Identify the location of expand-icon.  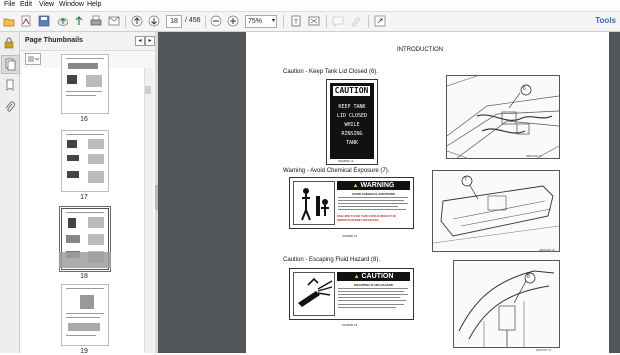
(380, 21).